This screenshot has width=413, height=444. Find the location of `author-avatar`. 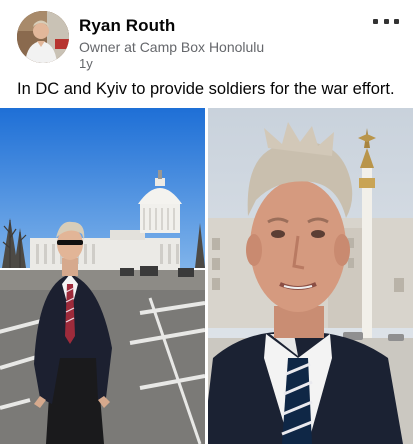

author-avatar is located at coordinates (43, 37).